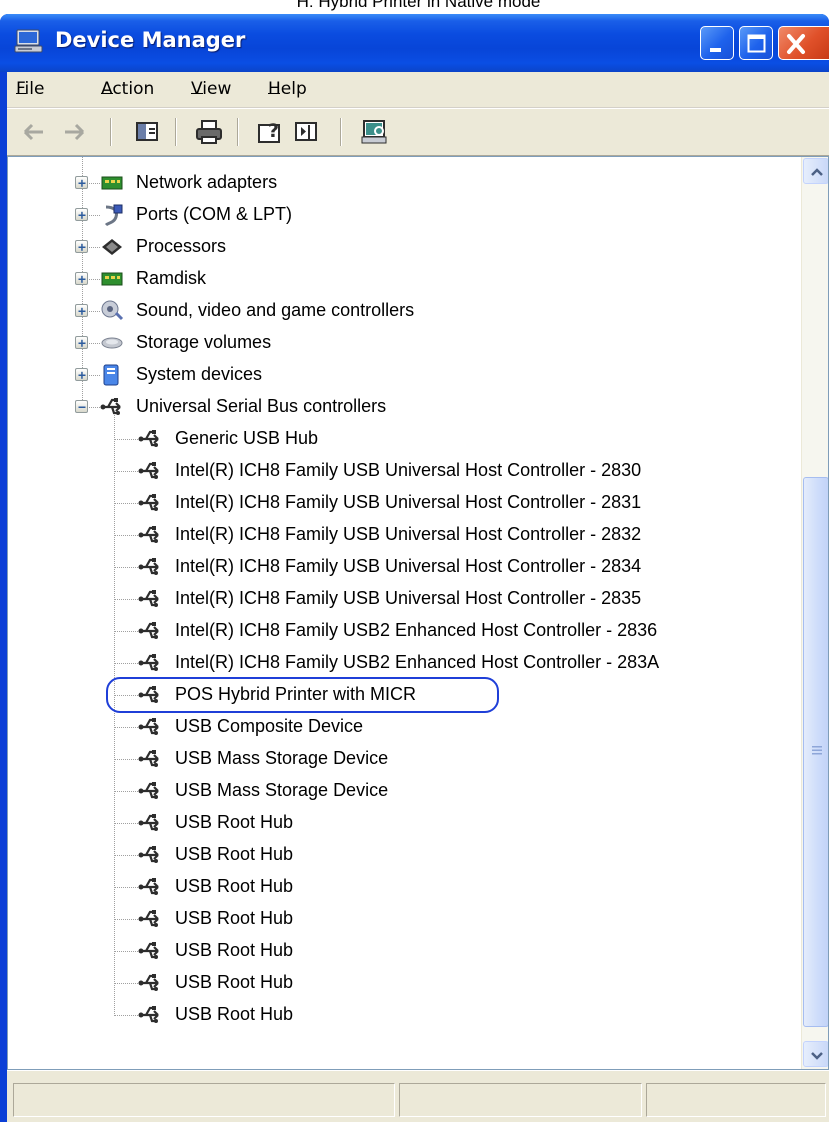  I want to click on vertical-scrollbar, so click(814, 613).